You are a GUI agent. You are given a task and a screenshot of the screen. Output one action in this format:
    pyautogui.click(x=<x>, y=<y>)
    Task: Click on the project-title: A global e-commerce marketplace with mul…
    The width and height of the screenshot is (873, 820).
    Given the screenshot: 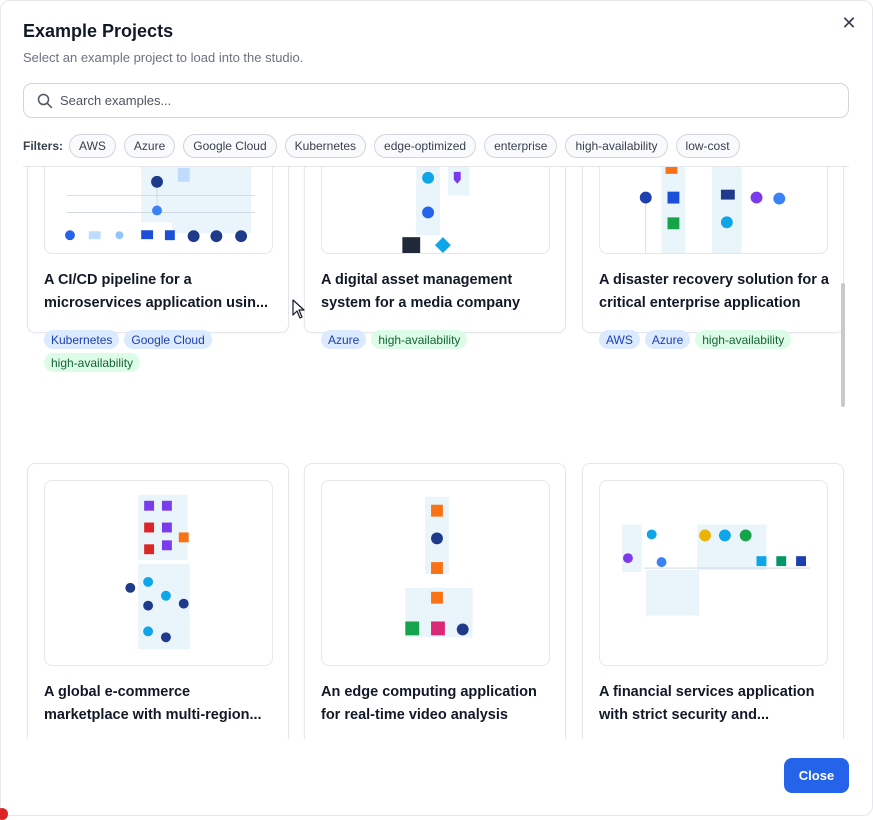 What is the action you would take?
    pyautogui.click(x=153, y=703)
    